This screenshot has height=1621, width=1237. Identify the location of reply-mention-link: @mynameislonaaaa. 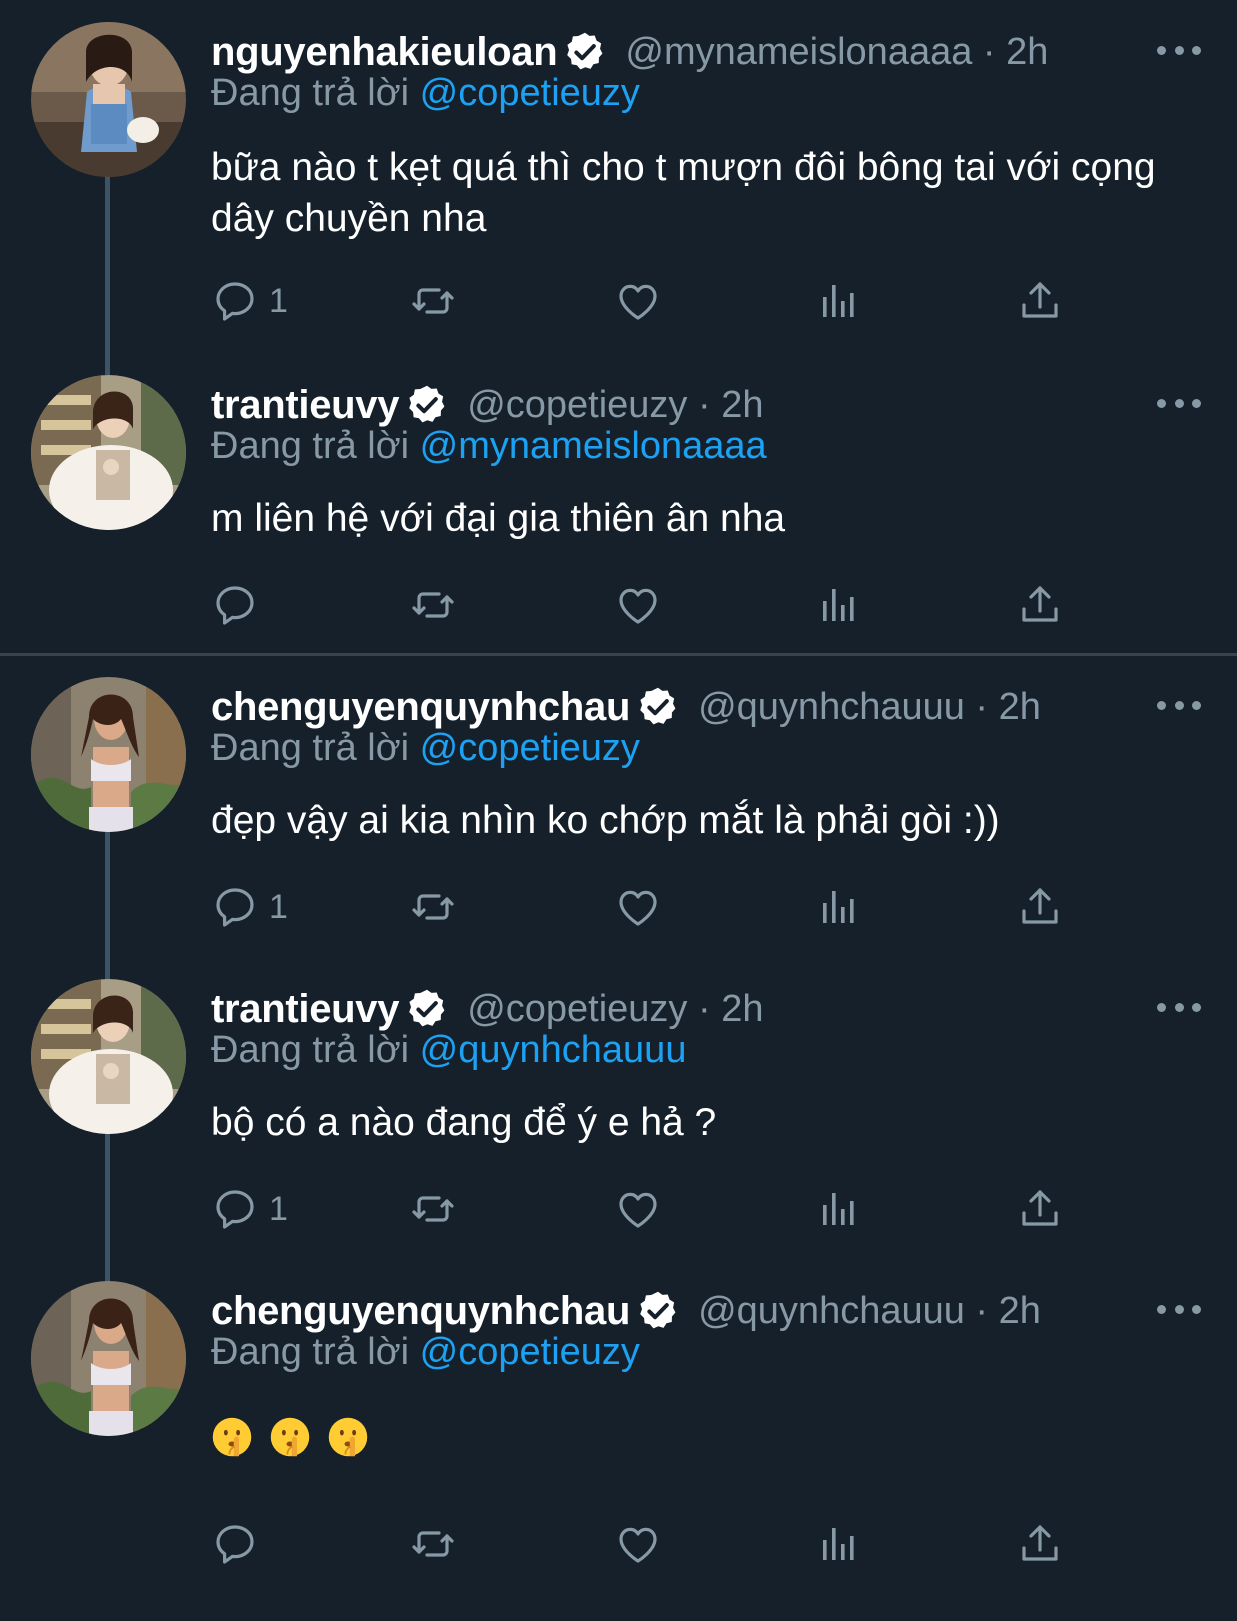
(593, 446).